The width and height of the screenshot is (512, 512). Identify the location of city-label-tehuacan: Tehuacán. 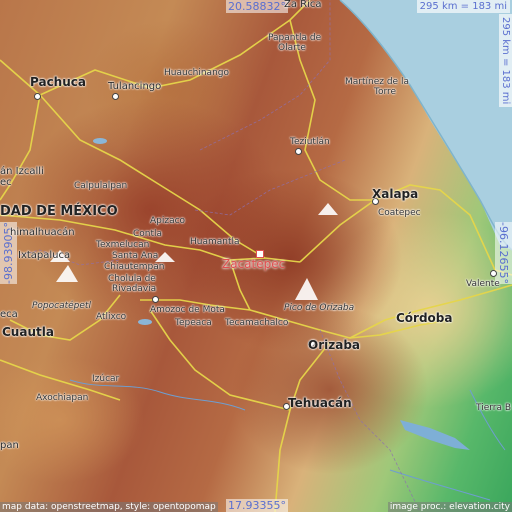
(320, 403).